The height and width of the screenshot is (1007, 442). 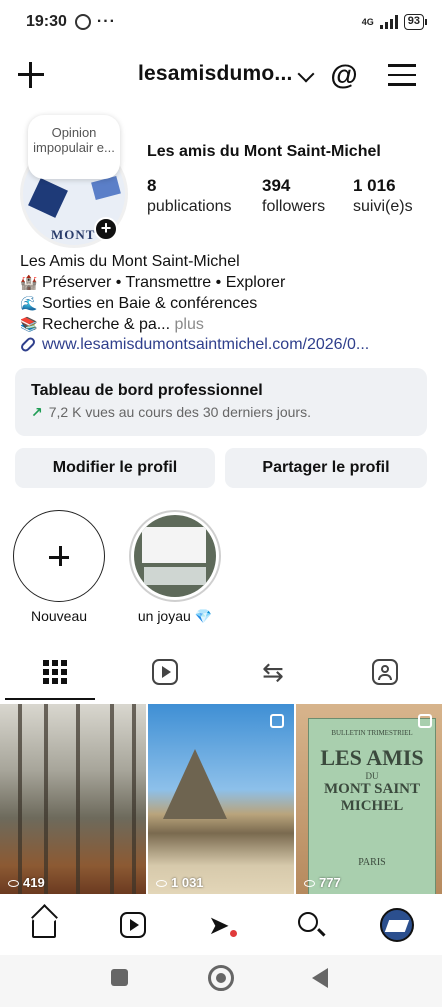 I want to click on nav-profile, so click(x=398, y=924).